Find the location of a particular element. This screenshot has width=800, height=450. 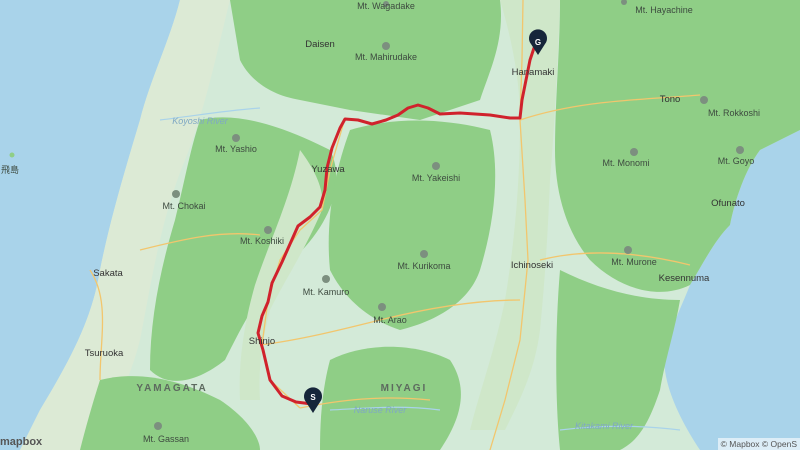

mt-mahirudake-icon is located at coordinates (386, 46).